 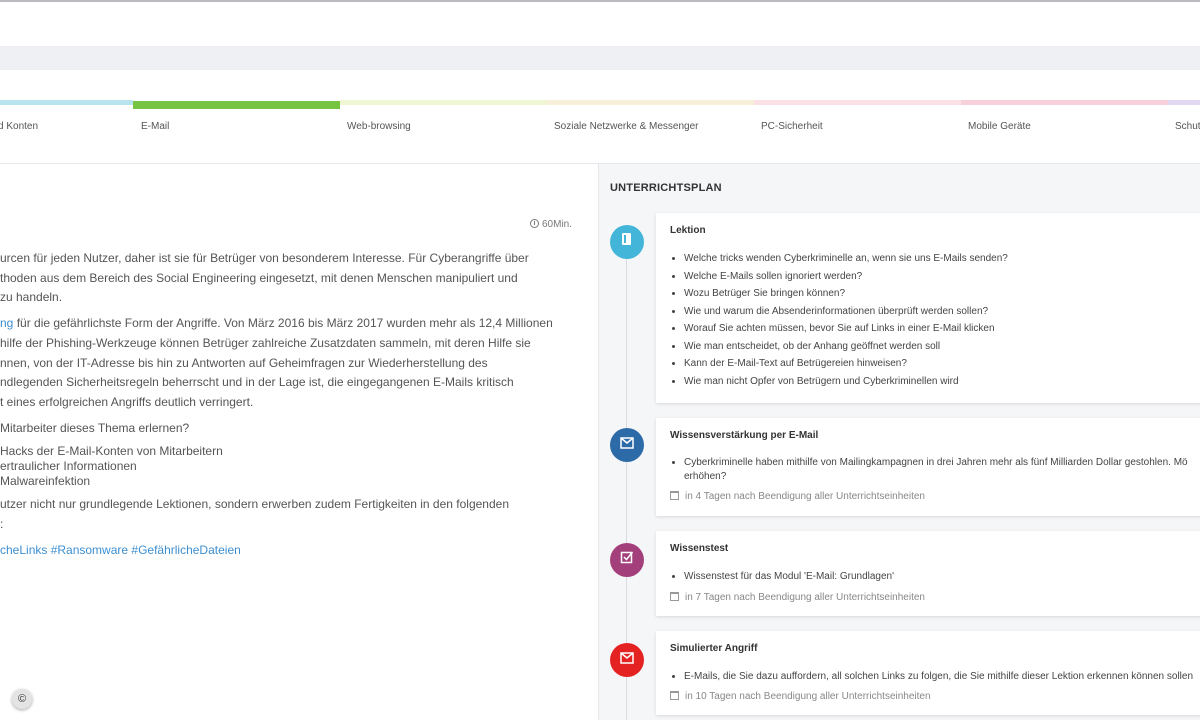 I want to click on clock-icon, so click(x=534, y=223).